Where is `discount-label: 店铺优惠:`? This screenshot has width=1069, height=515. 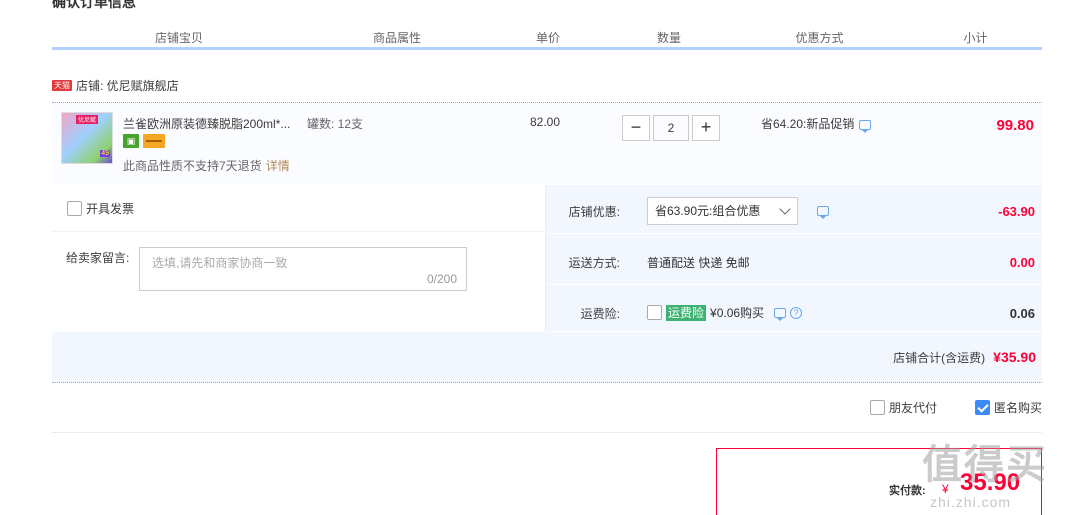
discount-label: 店铺优惠: is located at coordinates (594, 212).